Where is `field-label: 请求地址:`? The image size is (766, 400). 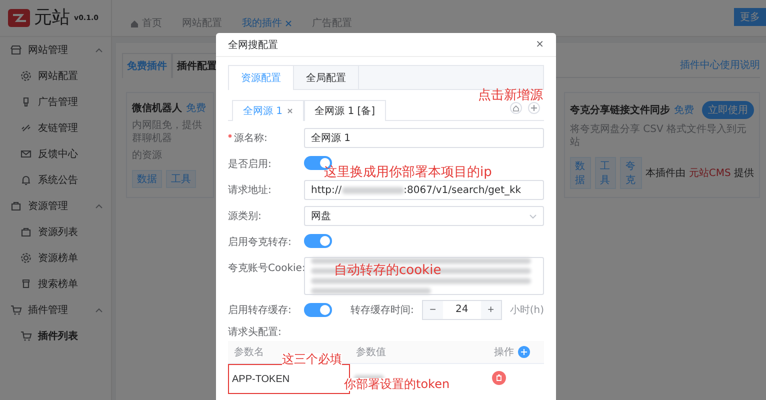
field-label: 请求地址: is located at coordinates (250, 190).